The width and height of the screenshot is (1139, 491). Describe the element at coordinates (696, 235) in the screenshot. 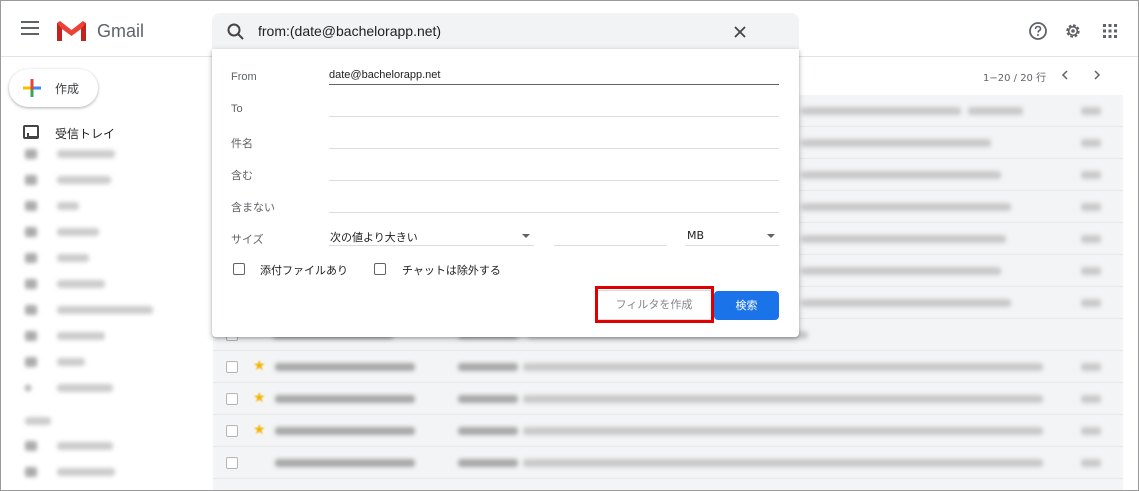

I see `size-unit-value: MB` at that location.